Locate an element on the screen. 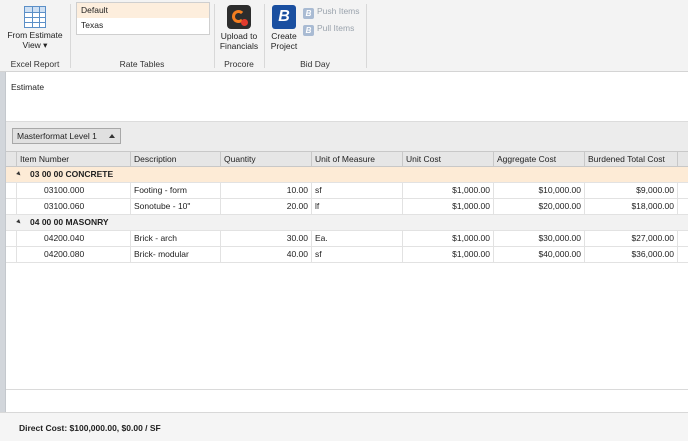 This screenshot has width=688, height=441. cell-aggregate-cost: $10,000.00 is located at coordinates (539, 190).